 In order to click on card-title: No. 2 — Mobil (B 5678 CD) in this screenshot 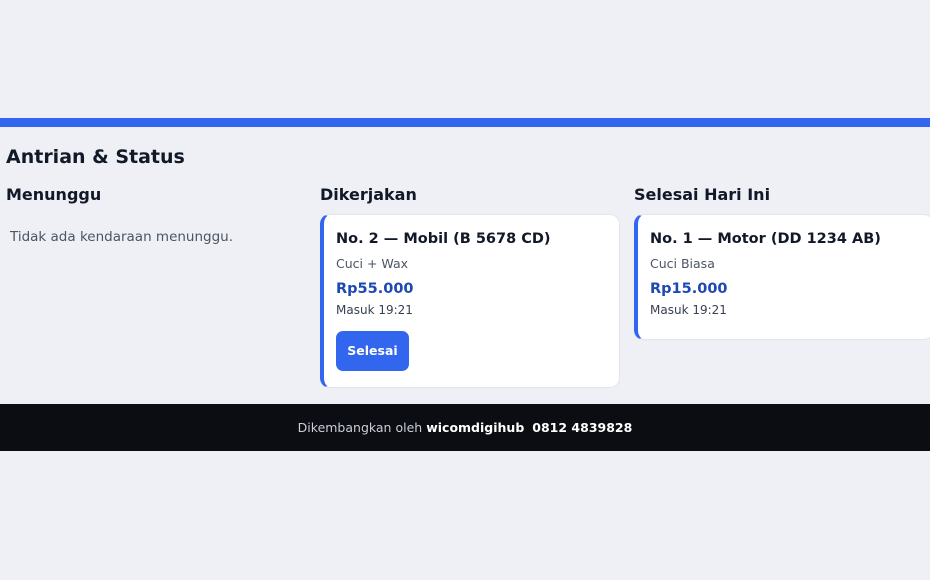, I will do `click(443, 239)`.